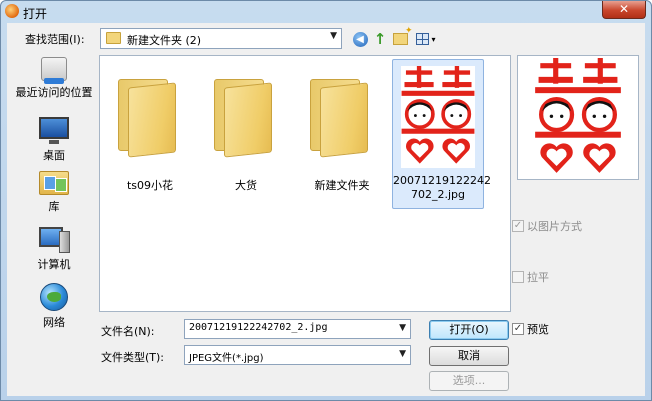  Describe the element at coordinates (469, 356) in the screenshot. I see `cancel-button: 取消` at that location.